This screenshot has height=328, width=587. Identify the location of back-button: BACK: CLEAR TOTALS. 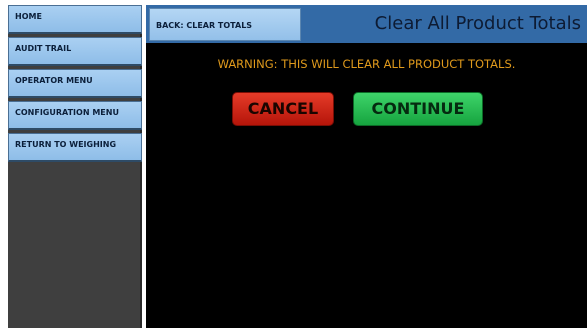
(225, 24).